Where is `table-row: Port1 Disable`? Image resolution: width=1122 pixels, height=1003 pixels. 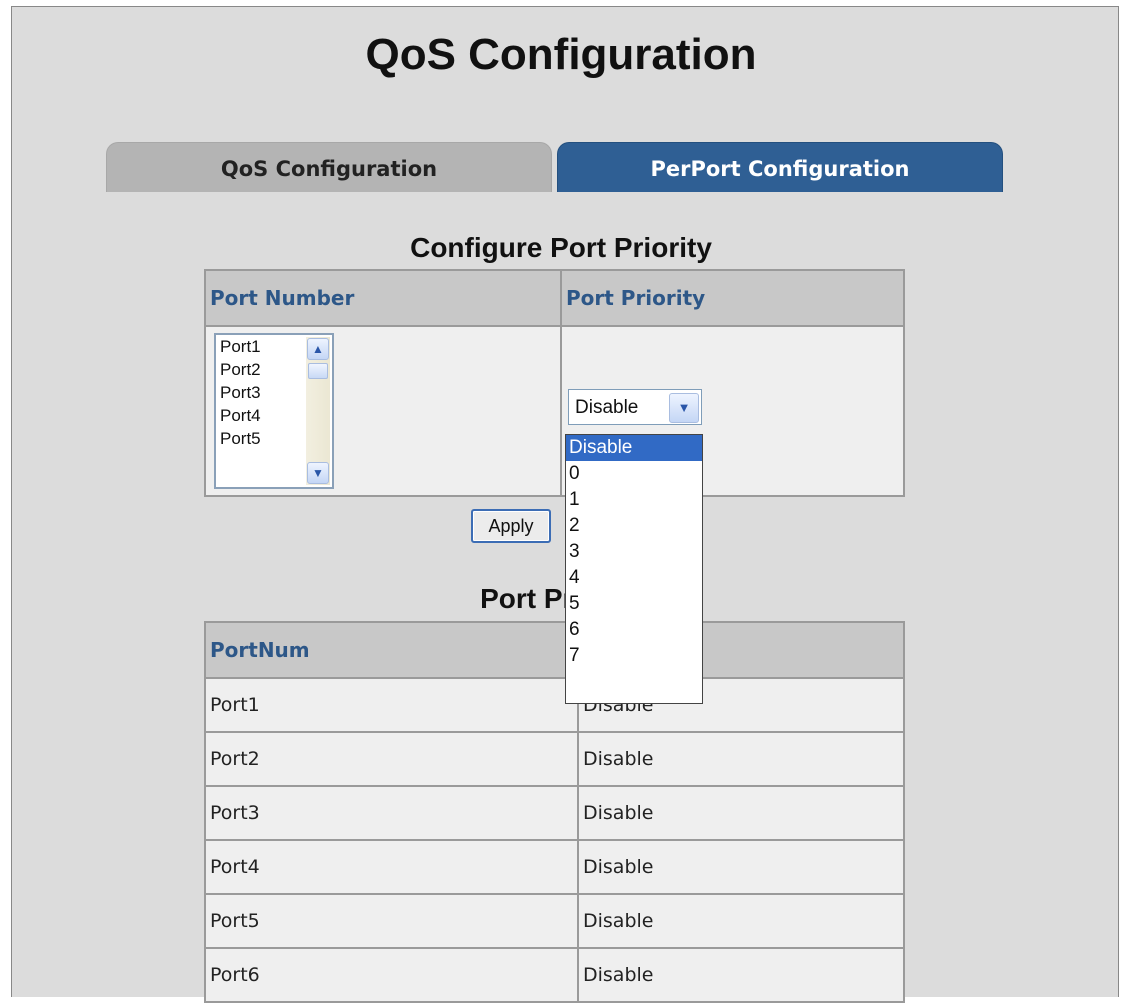 table-row: Port1 Disable is located at coordinates (554, 705).